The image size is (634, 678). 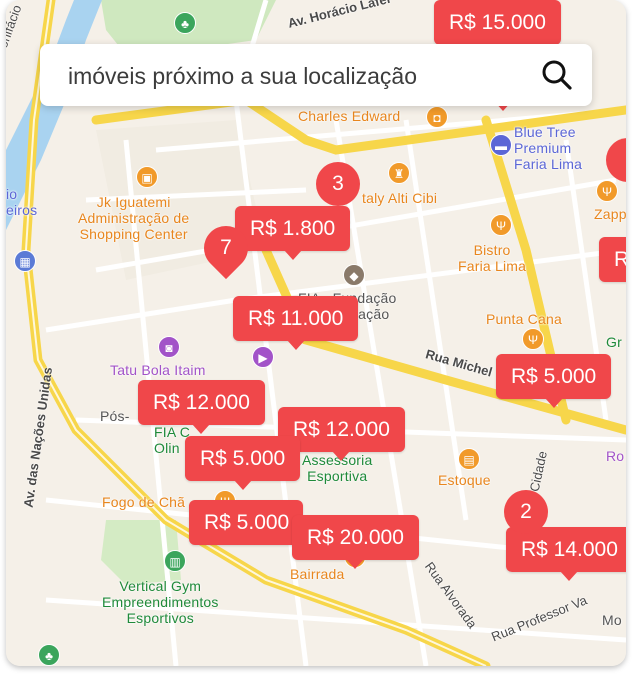 I want to click on search-bar: imóveis próximo a sua localização, so click(x=316, y=75).